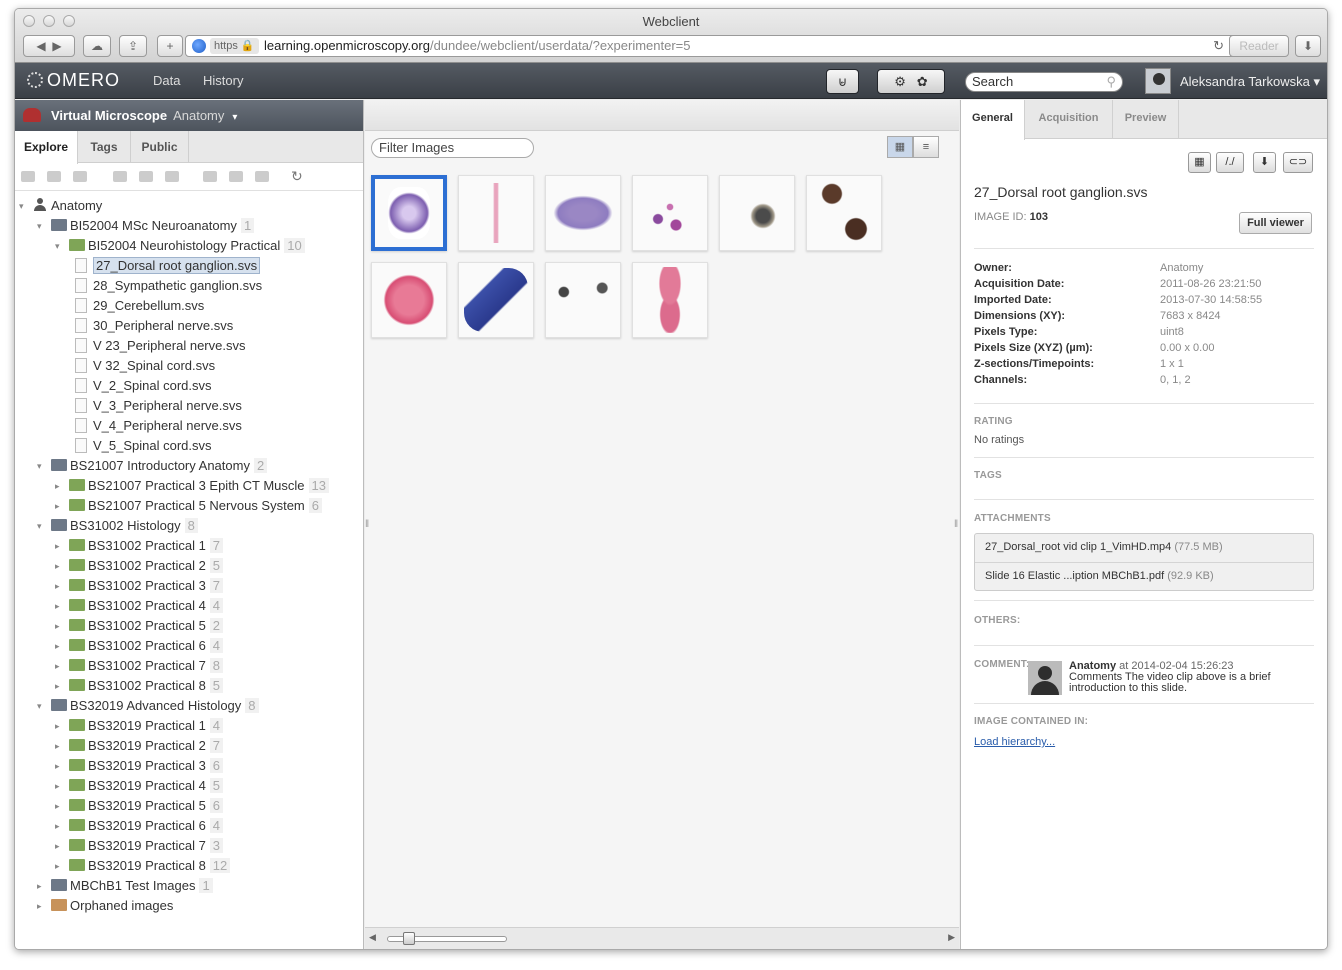 This screenshot has height=970, width=1342. What do you see at coordinates (139, 566) in the screenshot?
I see `tree-dataset-item: ▸ BS31002 Practical 25` at bounding box center [139, 566].